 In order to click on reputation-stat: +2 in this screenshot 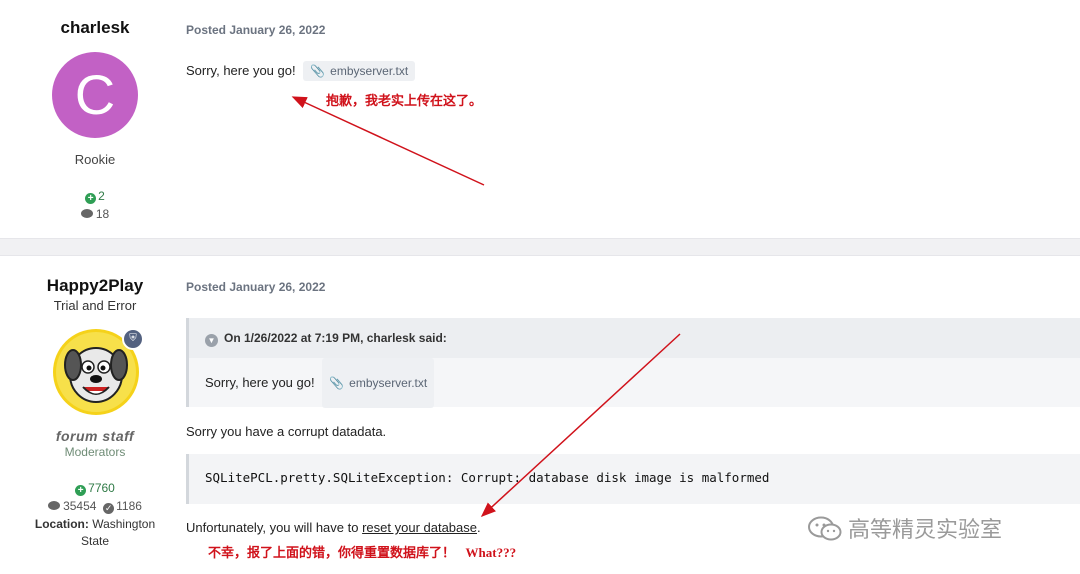, I will do `click(95, 196)`.